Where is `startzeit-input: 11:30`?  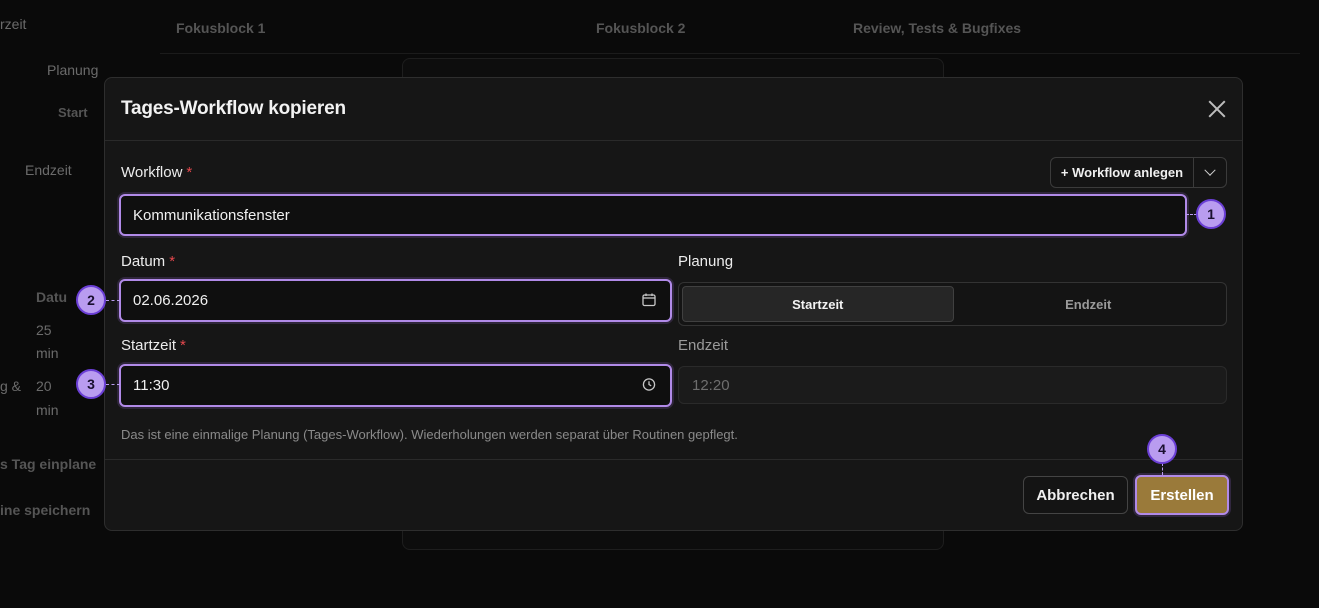
startzeit-input: 11:30 is located at coordinates (395, 385).